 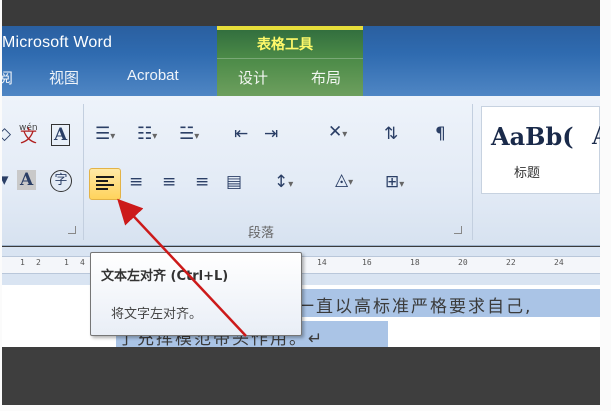 I want to click on character-border-icon: A, so click(x=61, y=135).